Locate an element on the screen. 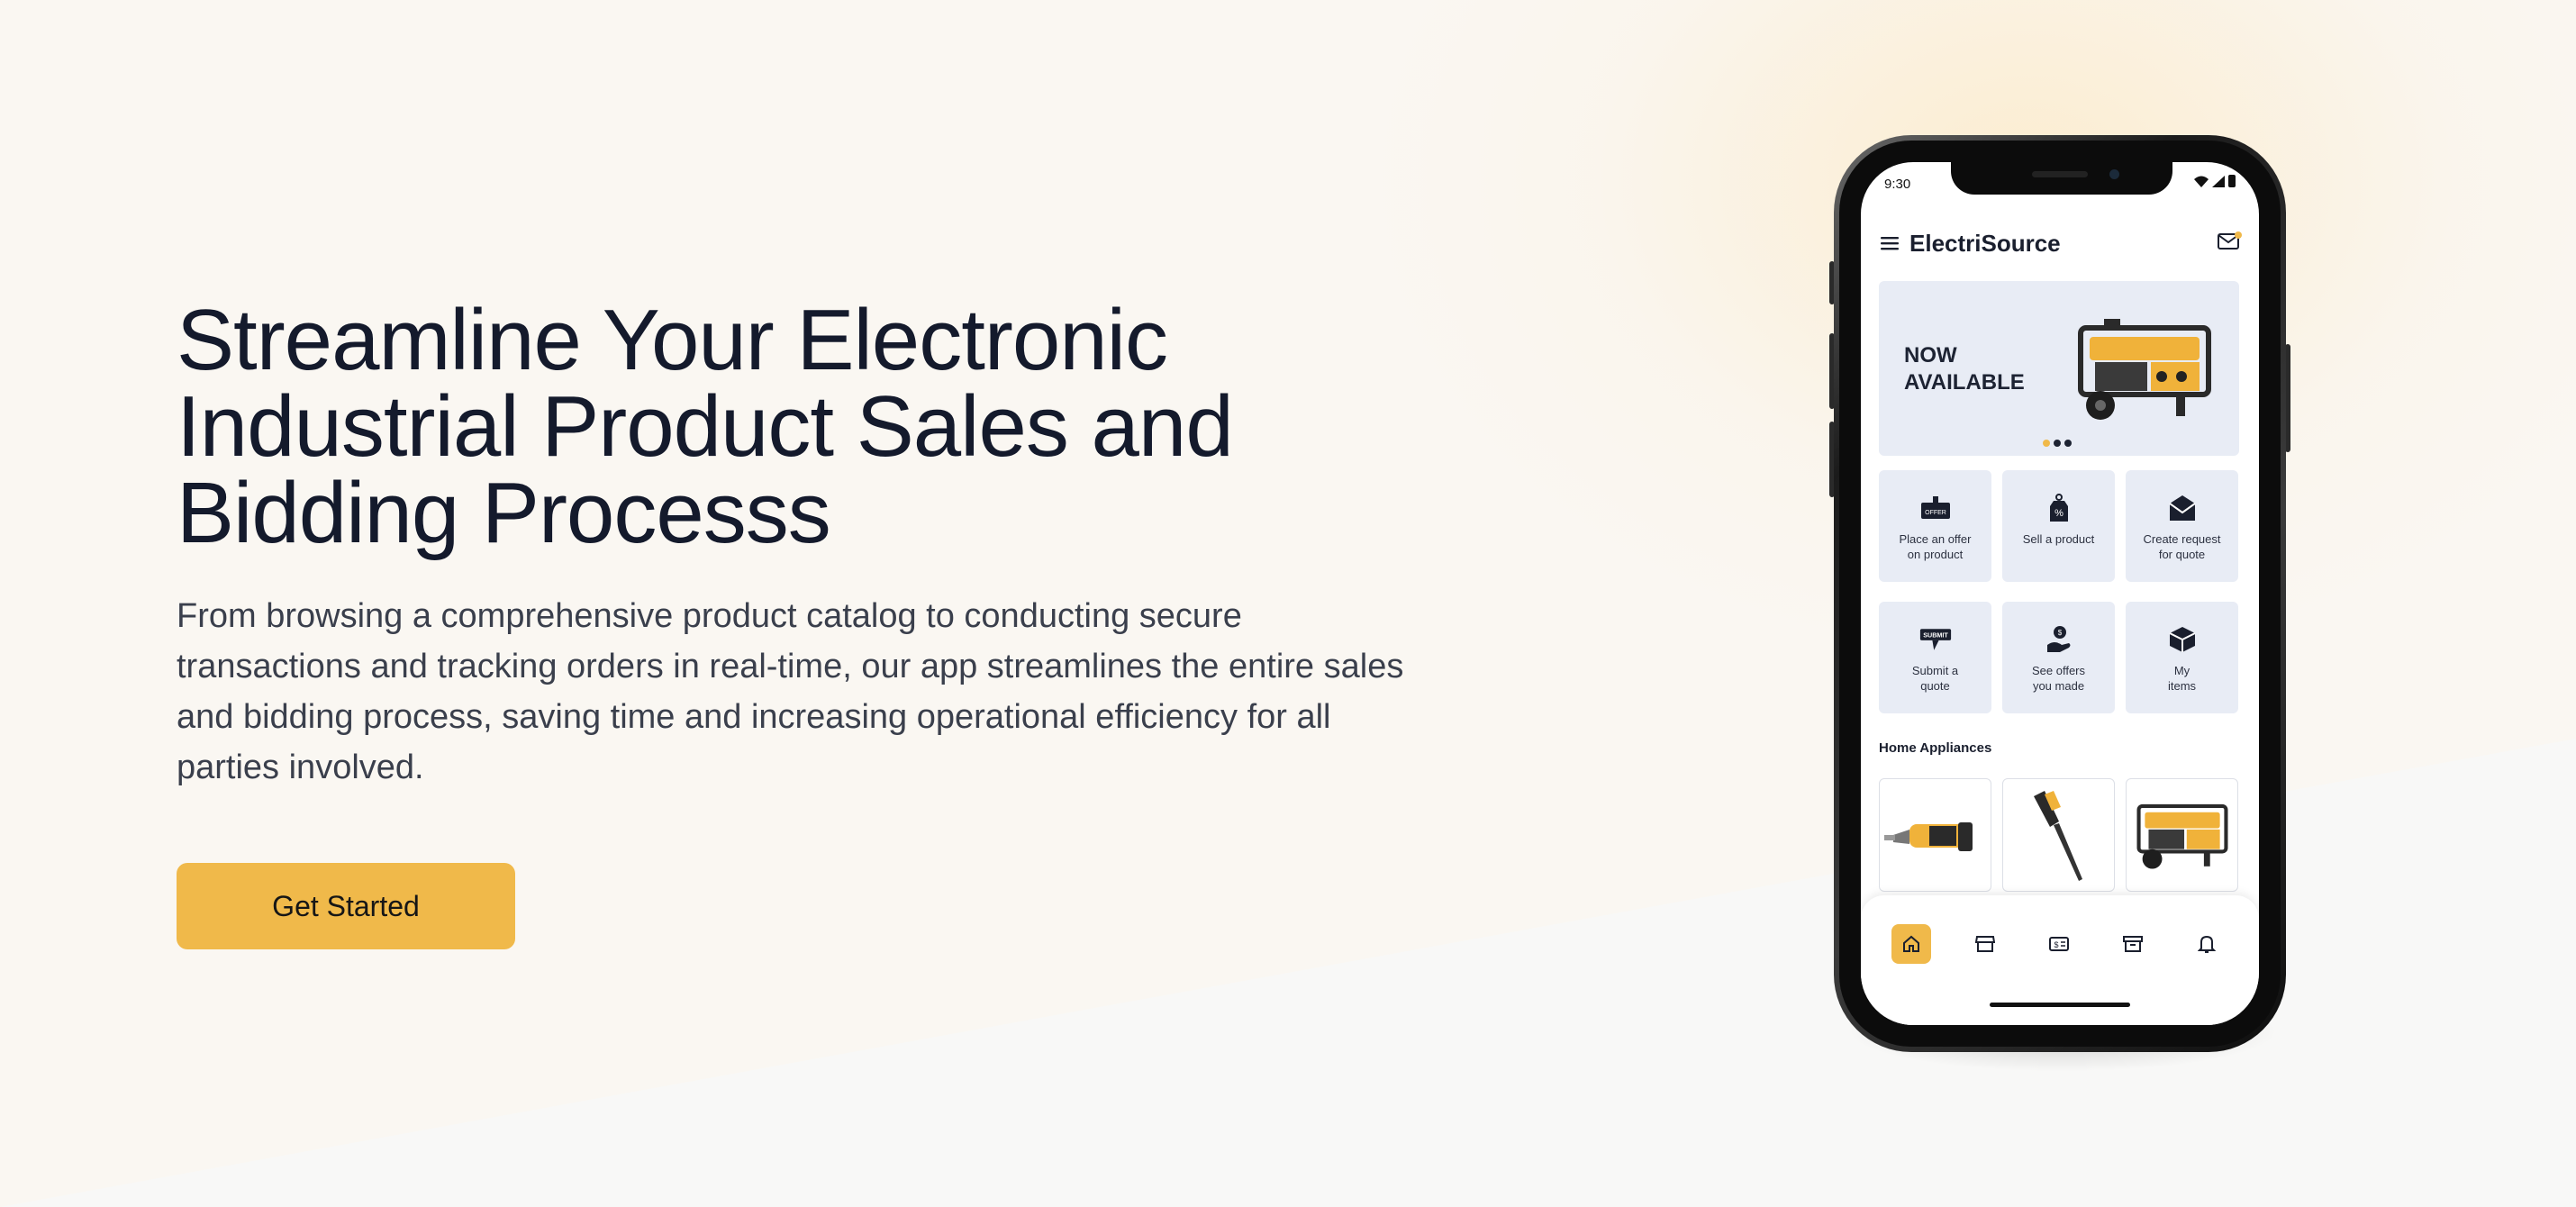 Image resolution: width=2576 pixels, height=1207 pixels. envelope-icon is located at coordinates (2182, 508).